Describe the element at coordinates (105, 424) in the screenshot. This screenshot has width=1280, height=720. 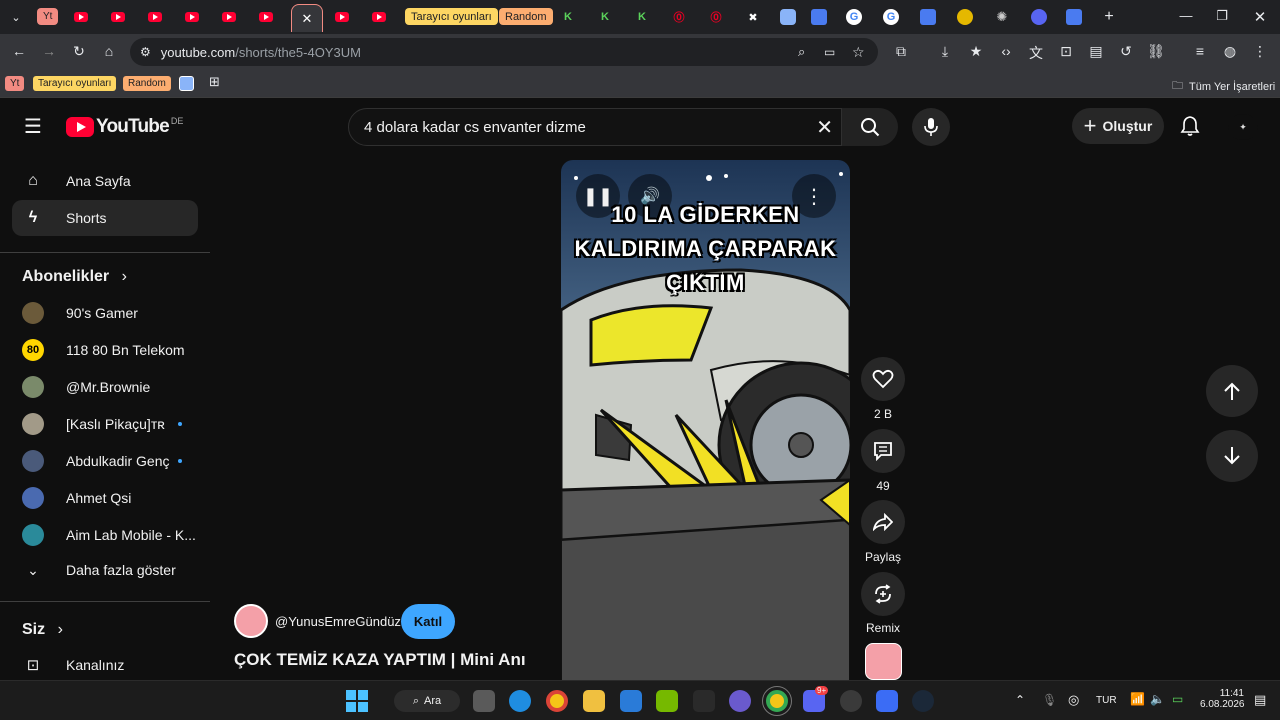
I see `subscription-item: [Kaslı Pikaçu]ᴛʀ` at that location.